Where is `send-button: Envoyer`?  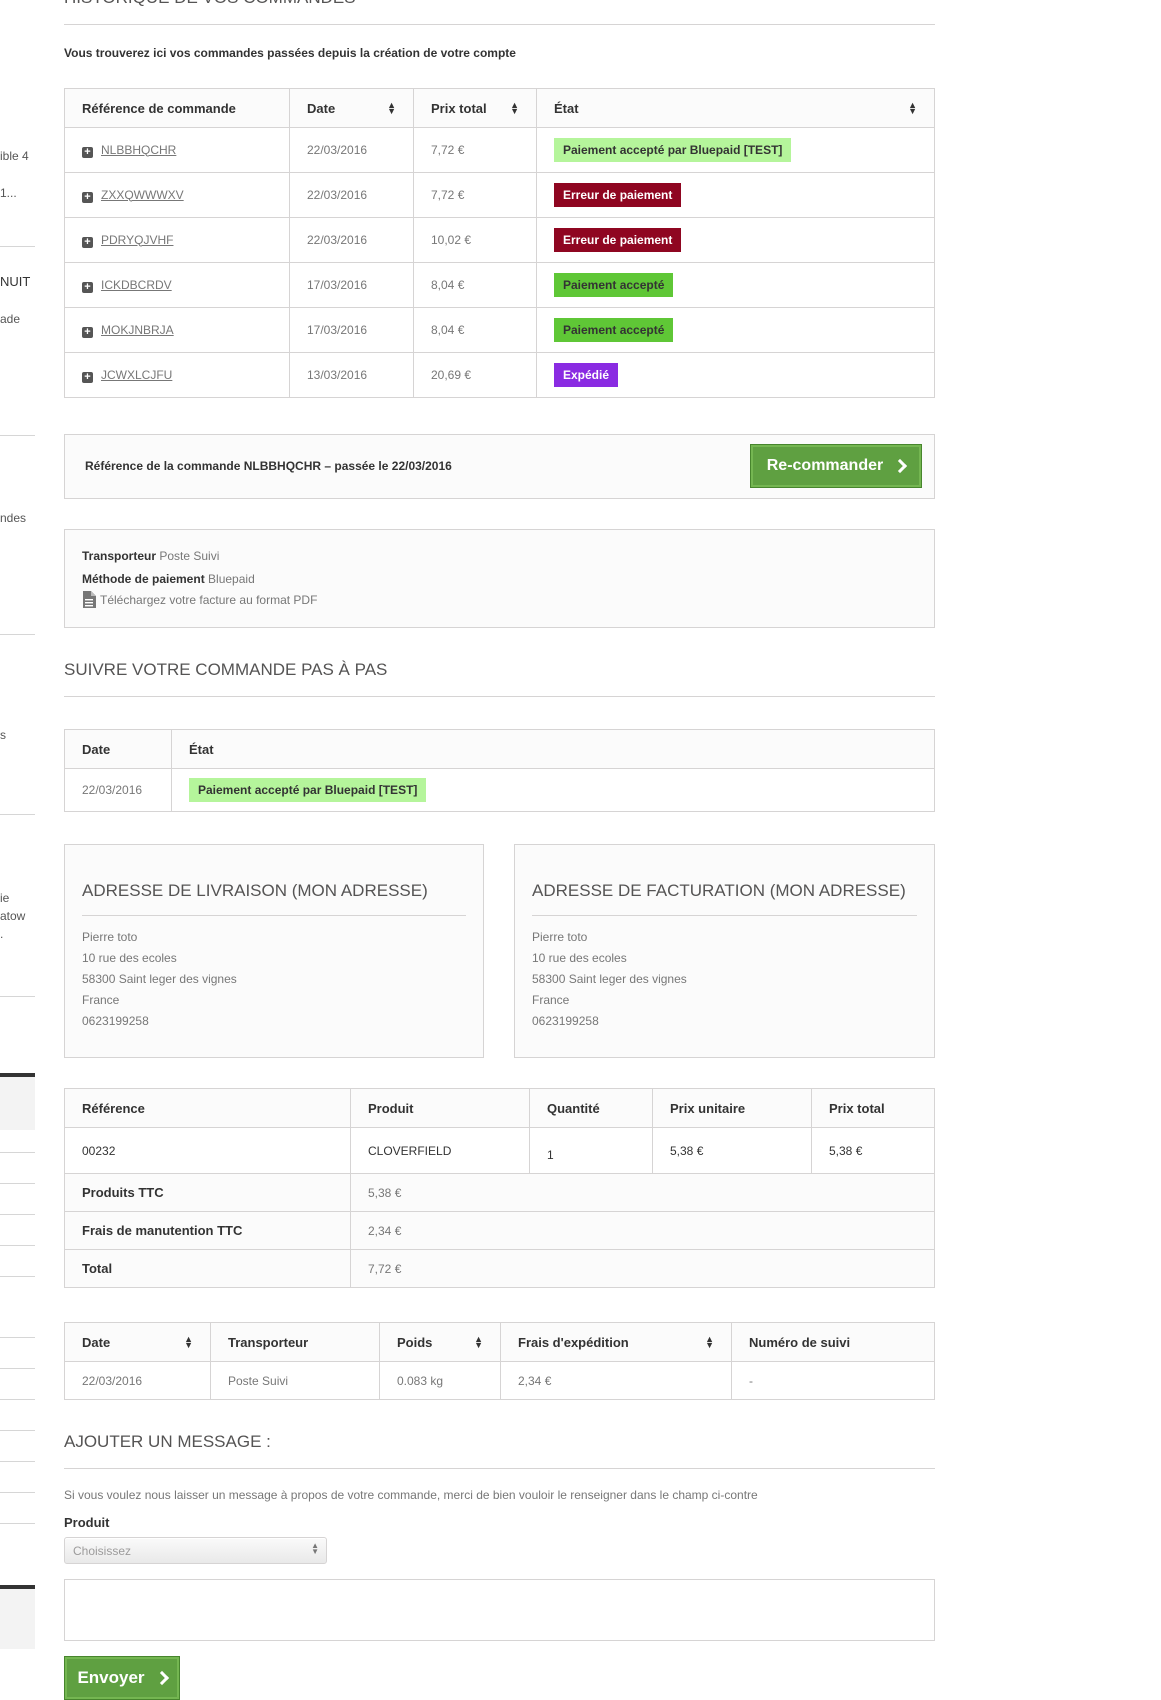
send-button: Envoyer is located at coordinates (122, 1678).